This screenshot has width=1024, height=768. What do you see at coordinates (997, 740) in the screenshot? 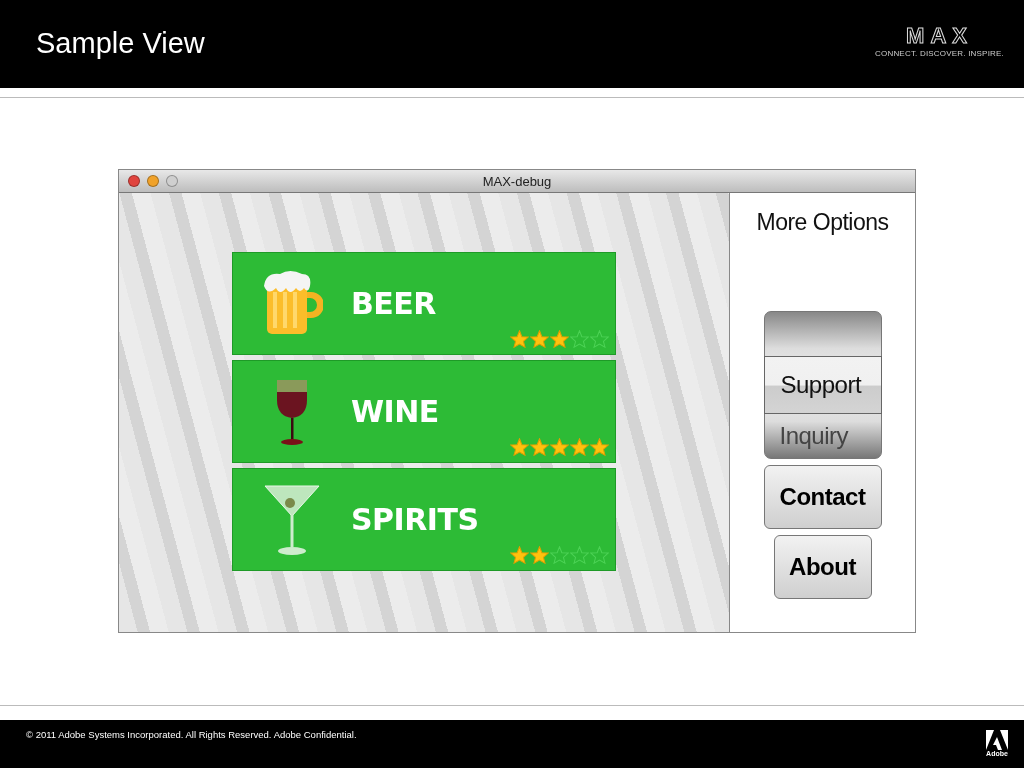
I see `brand-logo-icon` at bounding box center [997, 740].